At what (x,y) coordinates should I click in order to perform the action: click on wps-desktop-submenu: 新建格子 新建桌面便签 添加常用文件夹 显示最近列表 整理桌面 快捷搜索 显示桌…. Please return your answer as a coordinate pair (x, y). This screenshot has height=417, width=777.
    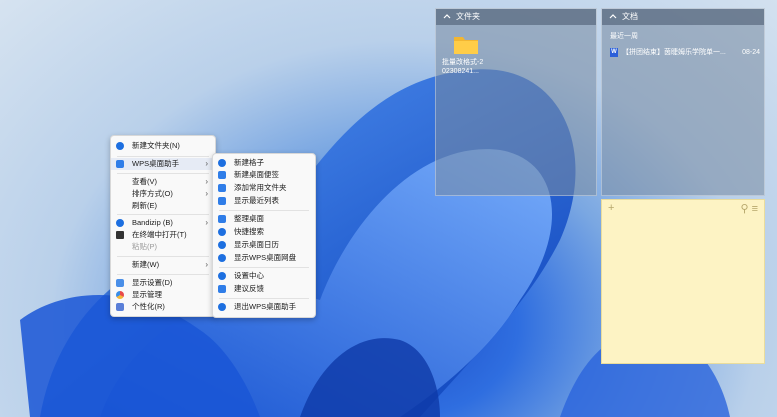
    Looking at the image, I should click on (264, 235).